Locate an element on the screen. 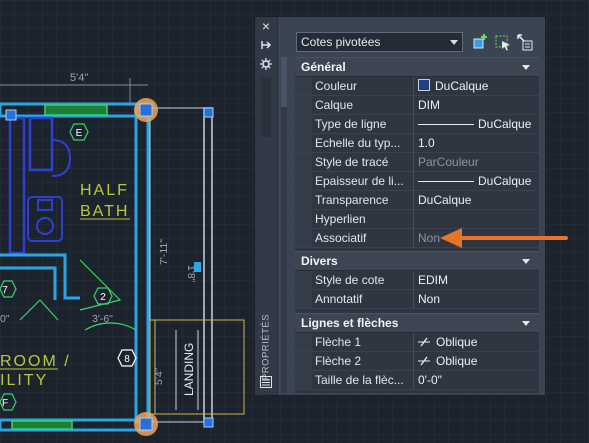 Image resolution: width=589 pixels, height=443 pixels. grip-bottom is located at coordinates (146, 424).